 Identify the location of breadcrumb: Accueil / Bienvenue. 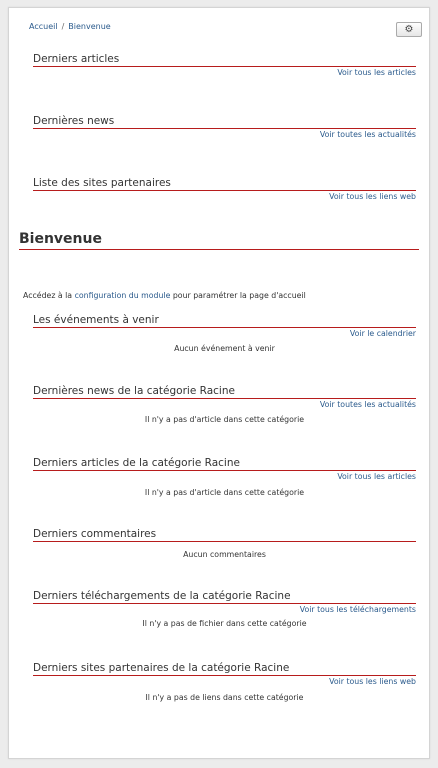
(70, 26).